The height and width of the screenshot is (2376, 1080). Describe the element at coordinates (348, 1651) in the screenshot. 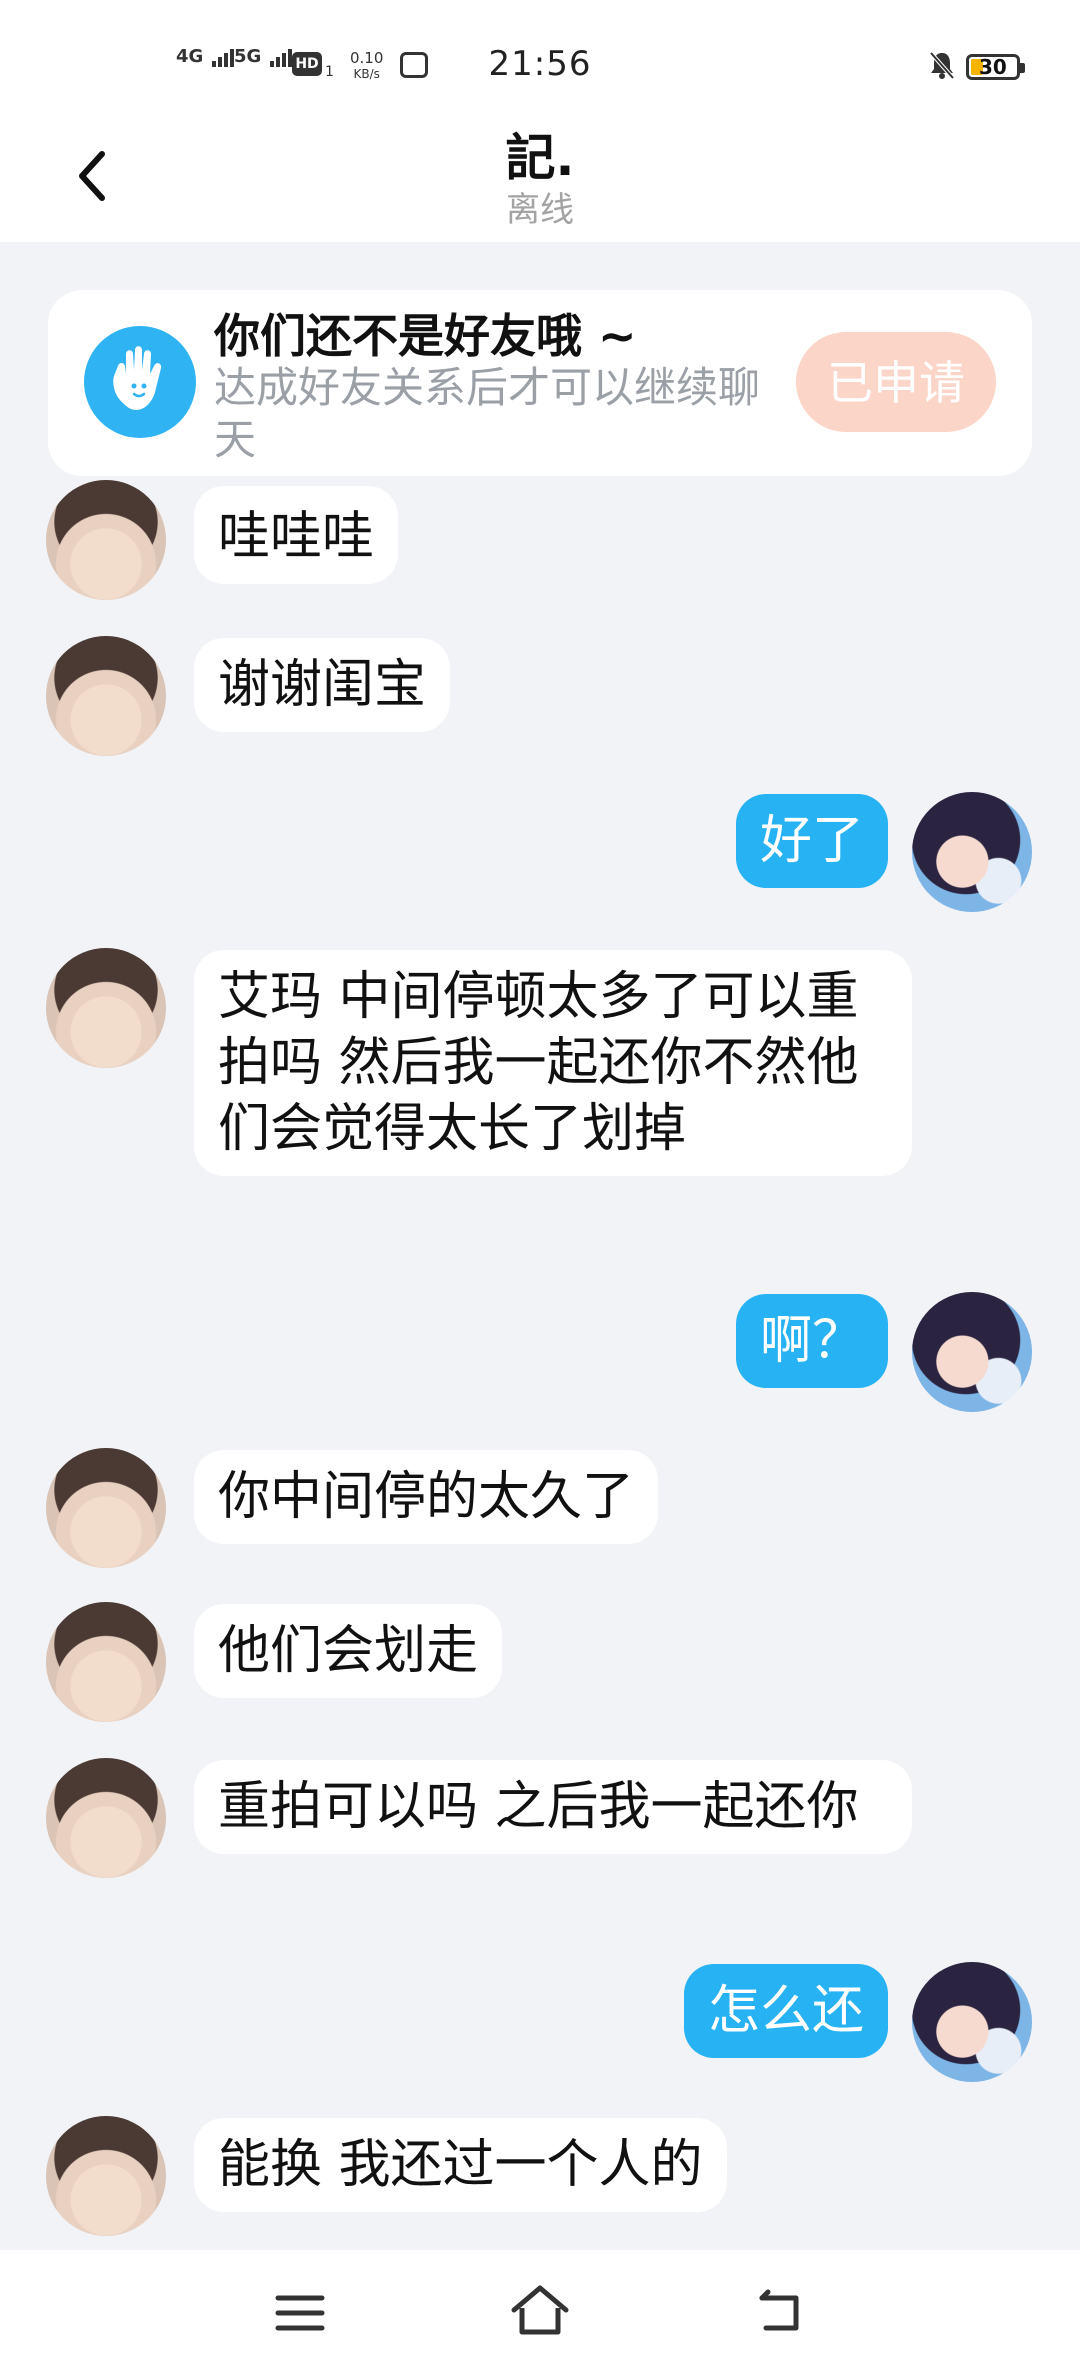

I see `message-bubble: 他们会划走` at that location.